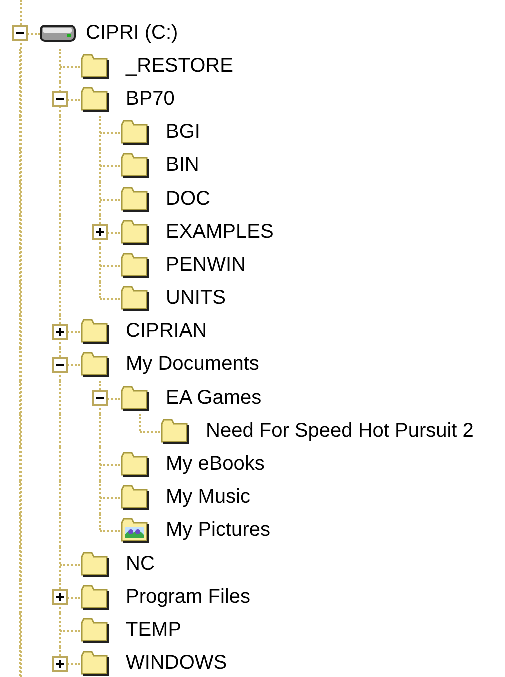 The image size is (505, 677). Describe the element at coordinates (150, 98) in the screenshot. I see `tree-item-label: BP70` at that location.